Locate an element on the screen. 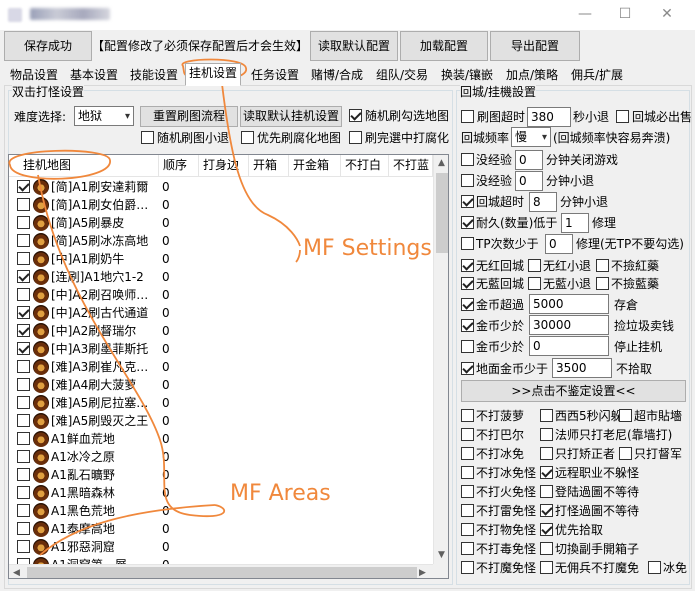  table-row: A1泰摩高地 0 is located at coordinates (221, 529).